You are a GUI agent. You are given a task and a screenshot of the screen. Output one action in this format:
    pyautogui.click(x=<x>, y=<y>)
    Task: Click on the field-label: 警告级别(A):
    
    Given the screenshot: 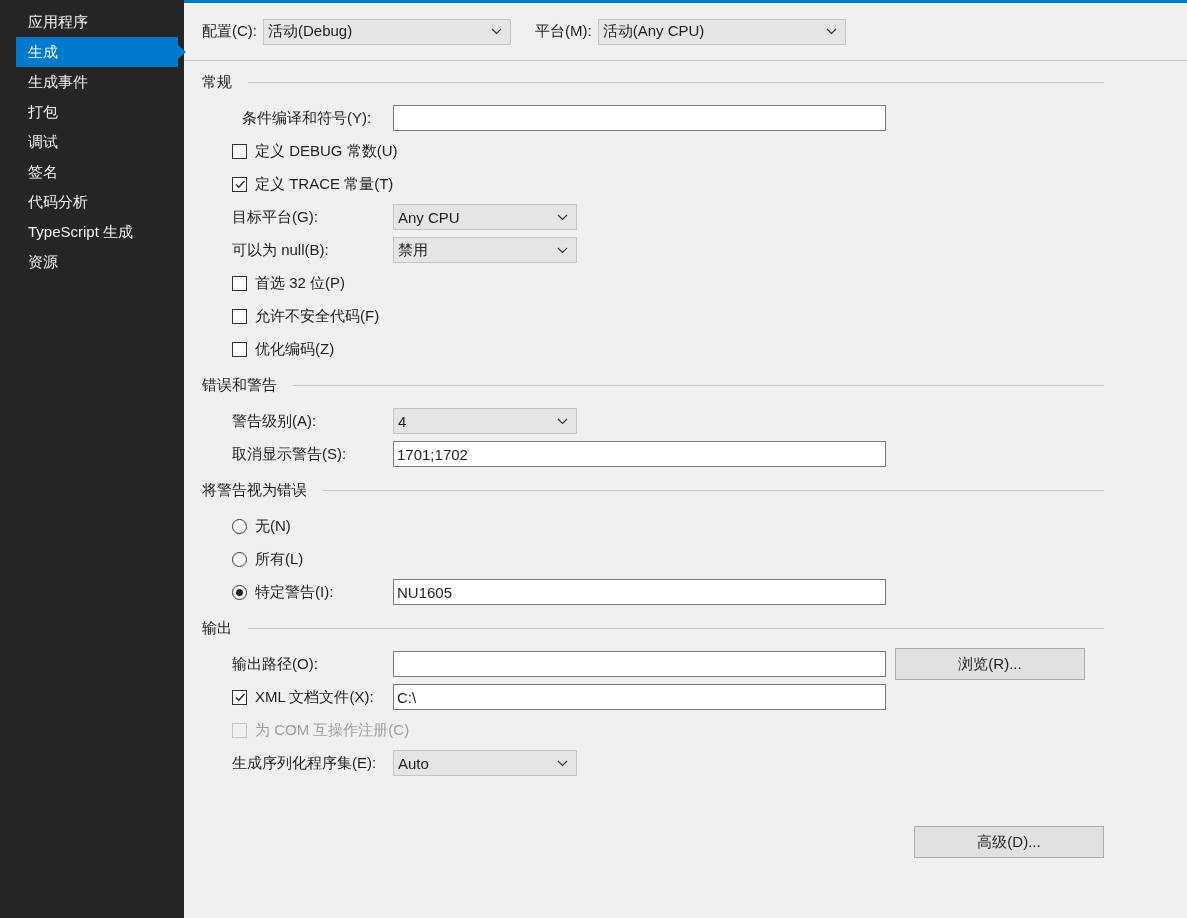 What is the action you would take?
    pyautogui.click(x=275, y=421)
    